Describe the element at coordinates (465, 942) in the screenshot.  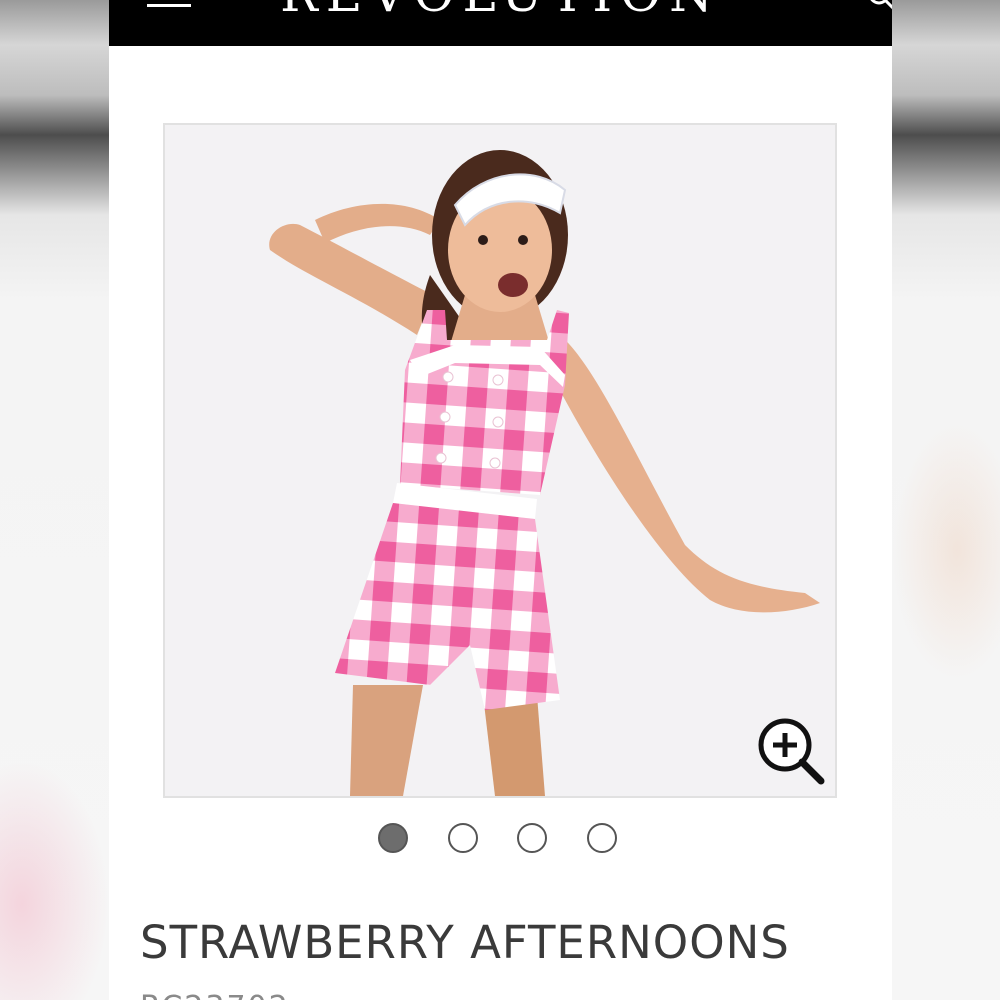
I see `product-title: STRAWBERRY AFTERNOONS` at that location.